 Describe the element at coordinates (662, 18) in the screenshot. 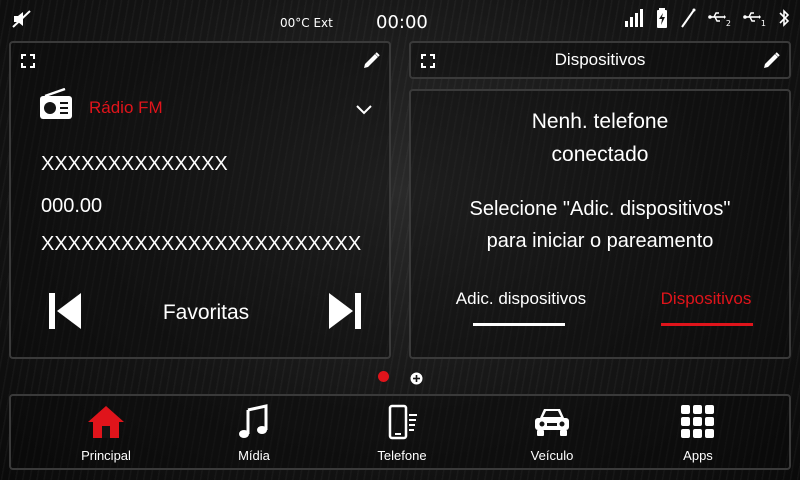

I see `battery-charging-icon` at that location.